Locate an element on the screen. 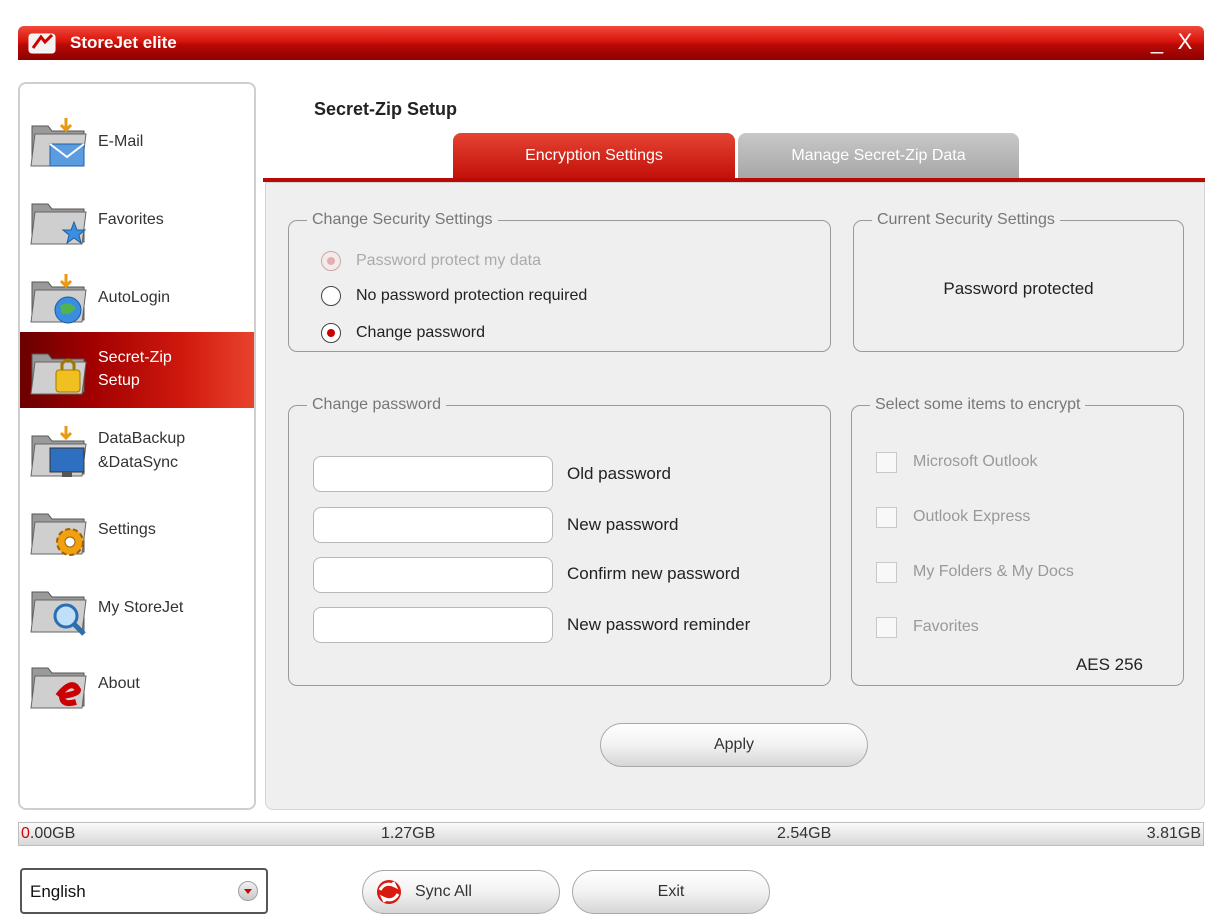 This screenshot has width=1206, height=914. group-legend: Select some items to encrypt is located at coordinates (978, 404).